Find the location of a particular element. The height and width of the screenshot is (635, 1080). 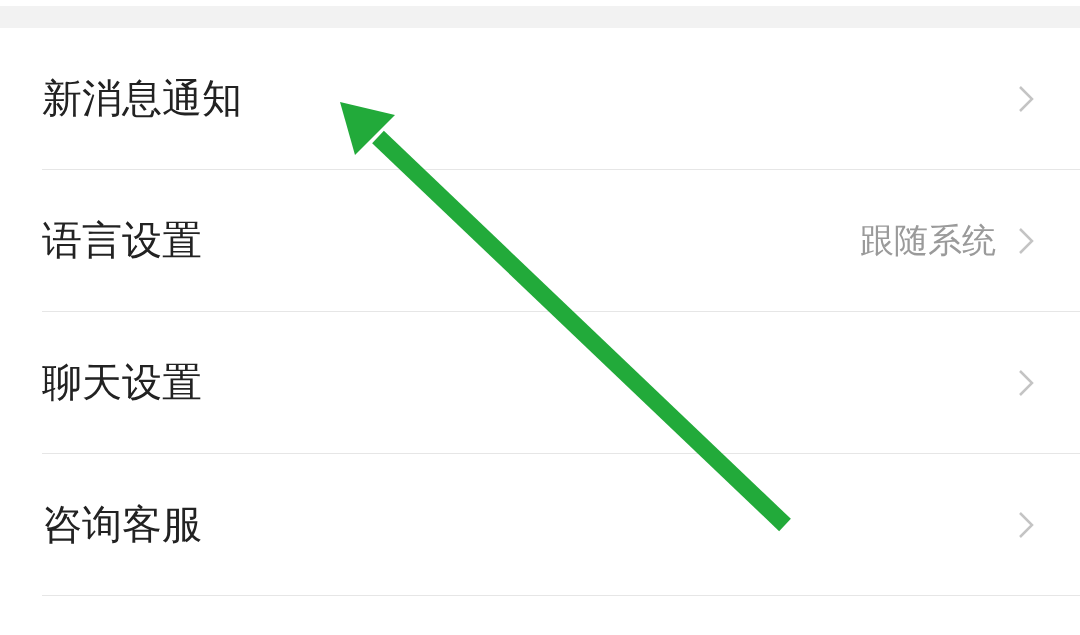

item-label: 咨询客服 is located at coordinates (122, 524).